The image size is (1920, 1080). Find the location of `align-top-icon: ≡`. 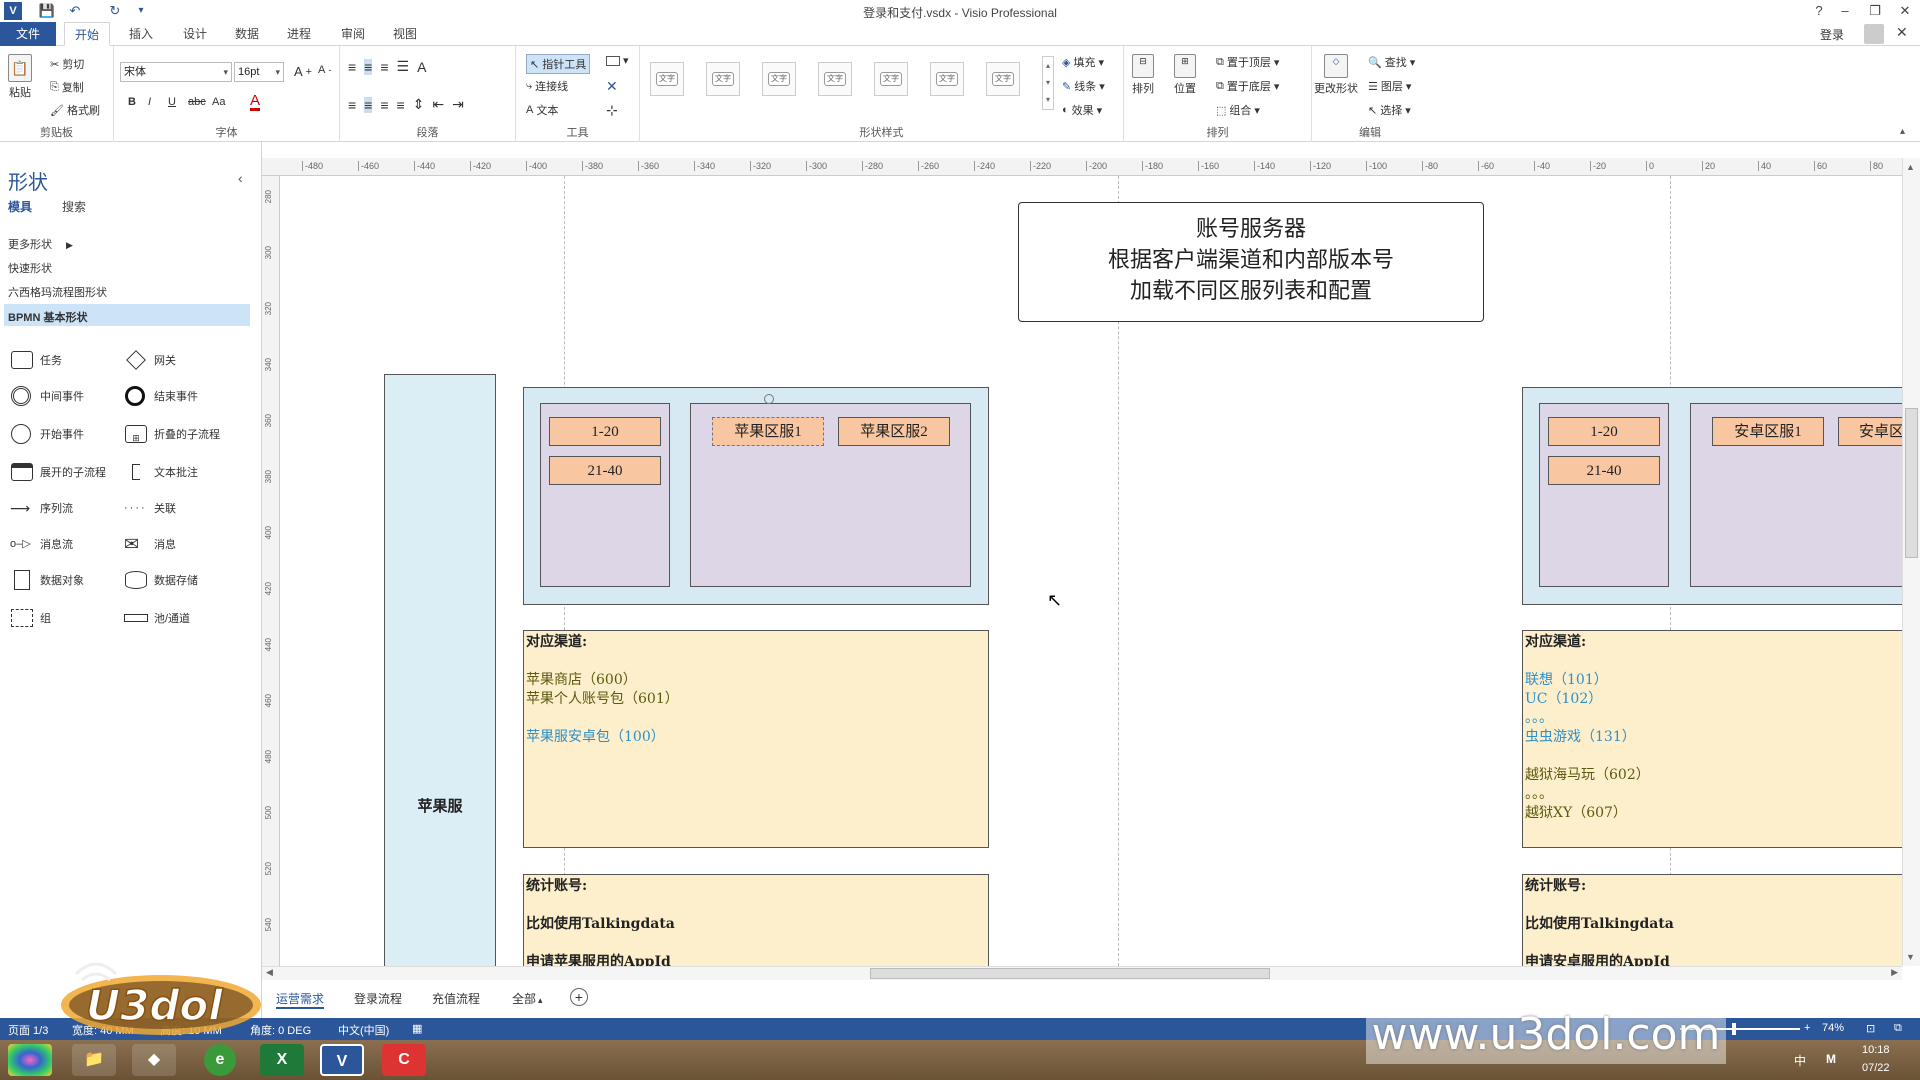

align-top-icon: ≡ is located at coordinates (352, 67).